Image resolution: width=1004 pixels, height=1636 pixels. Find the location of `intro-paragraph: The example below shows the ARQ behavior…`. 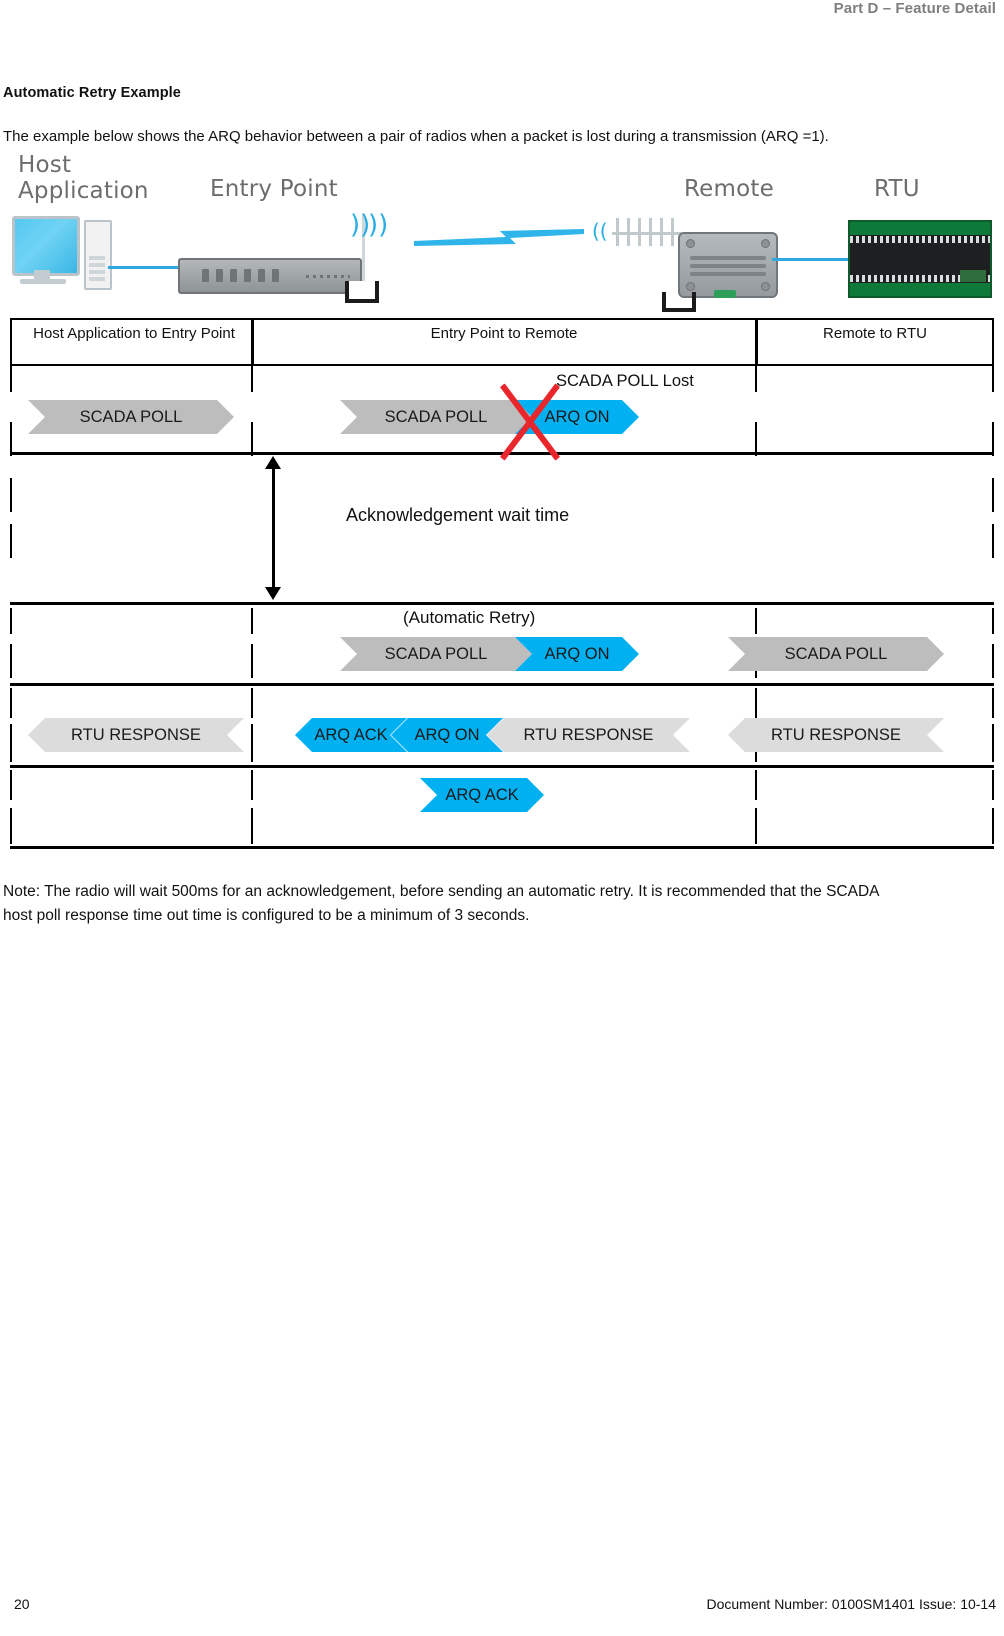

intro-paragraph: The example below shows the ARQ behavior… is located at coordinates (416, 136).